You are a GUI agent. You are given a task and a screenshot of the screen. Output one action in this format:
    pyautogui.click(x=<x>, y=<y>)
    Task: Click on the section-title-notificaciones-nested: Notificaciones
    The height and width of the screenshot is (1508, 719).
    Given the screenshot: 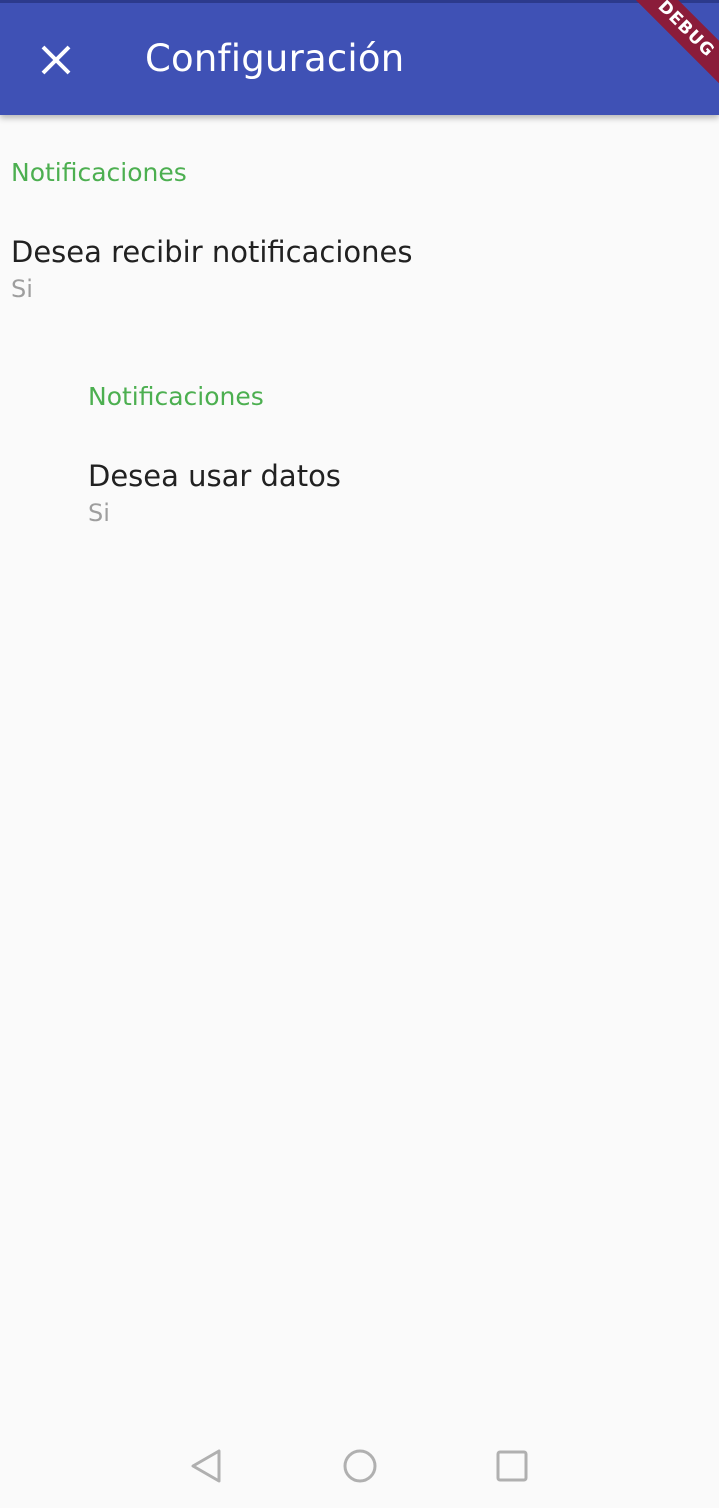 What is the action you would take?
    pyautogui.click(x=176, y=396)
    